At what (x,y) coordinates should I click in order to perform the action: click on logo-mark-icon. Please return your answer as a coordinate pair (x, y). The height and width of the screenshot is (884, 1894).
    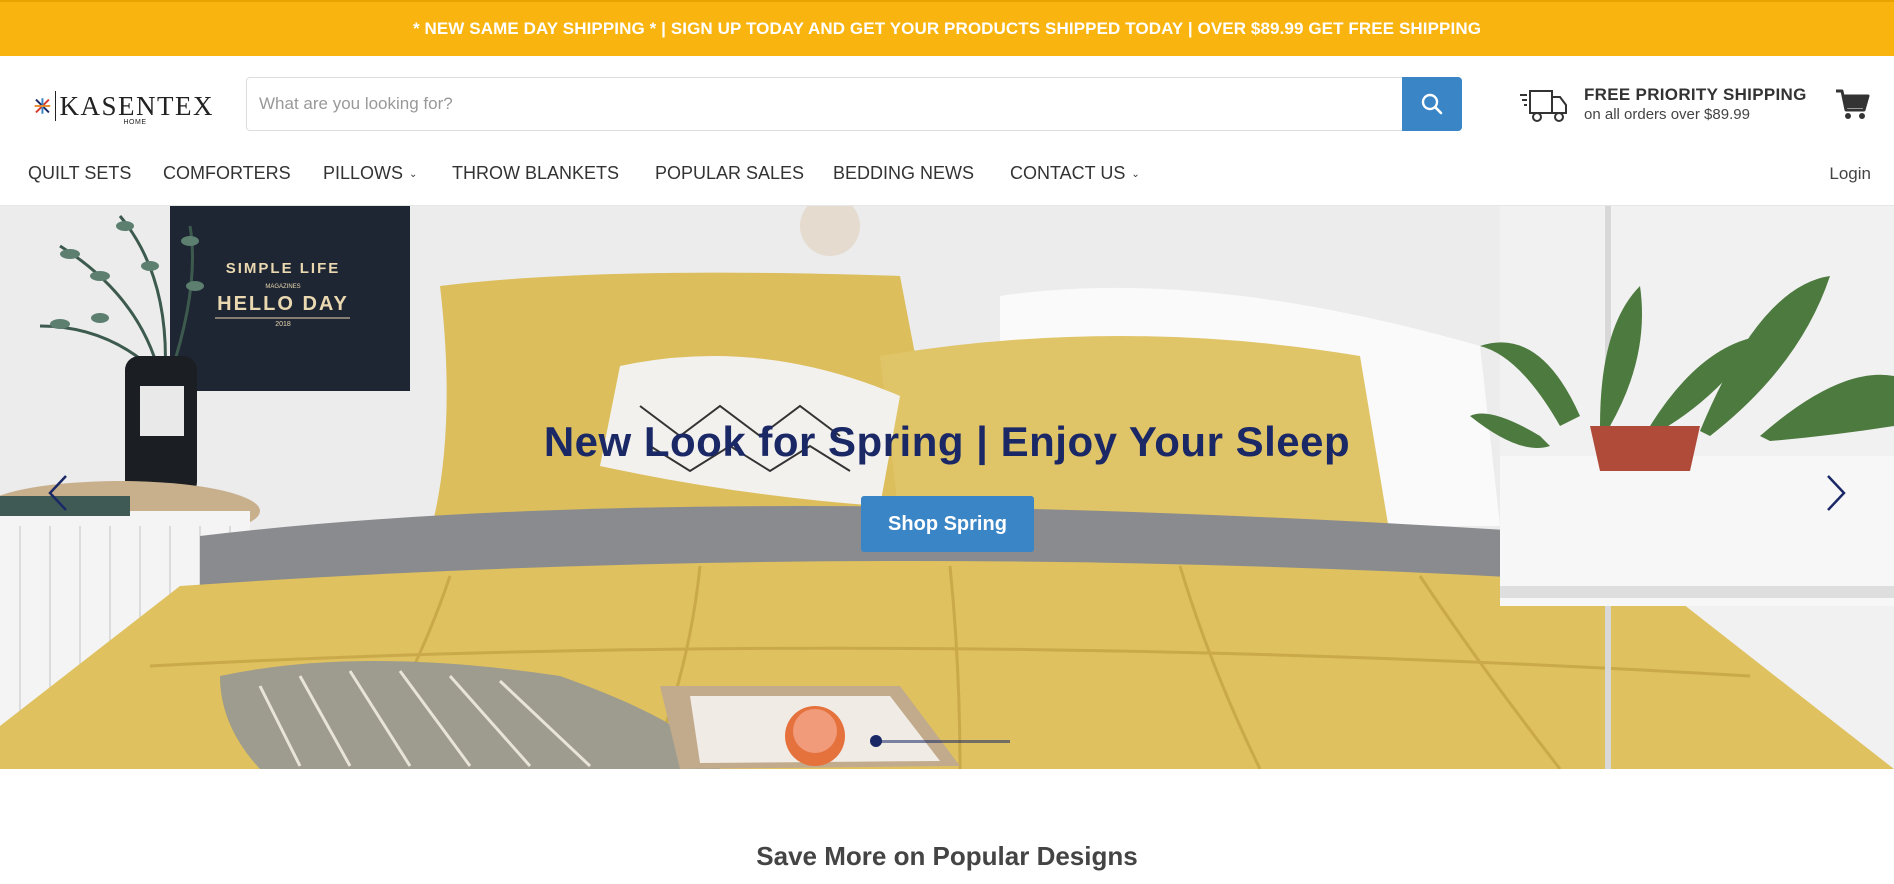
    Looking at the image, I should click on (42, 106).